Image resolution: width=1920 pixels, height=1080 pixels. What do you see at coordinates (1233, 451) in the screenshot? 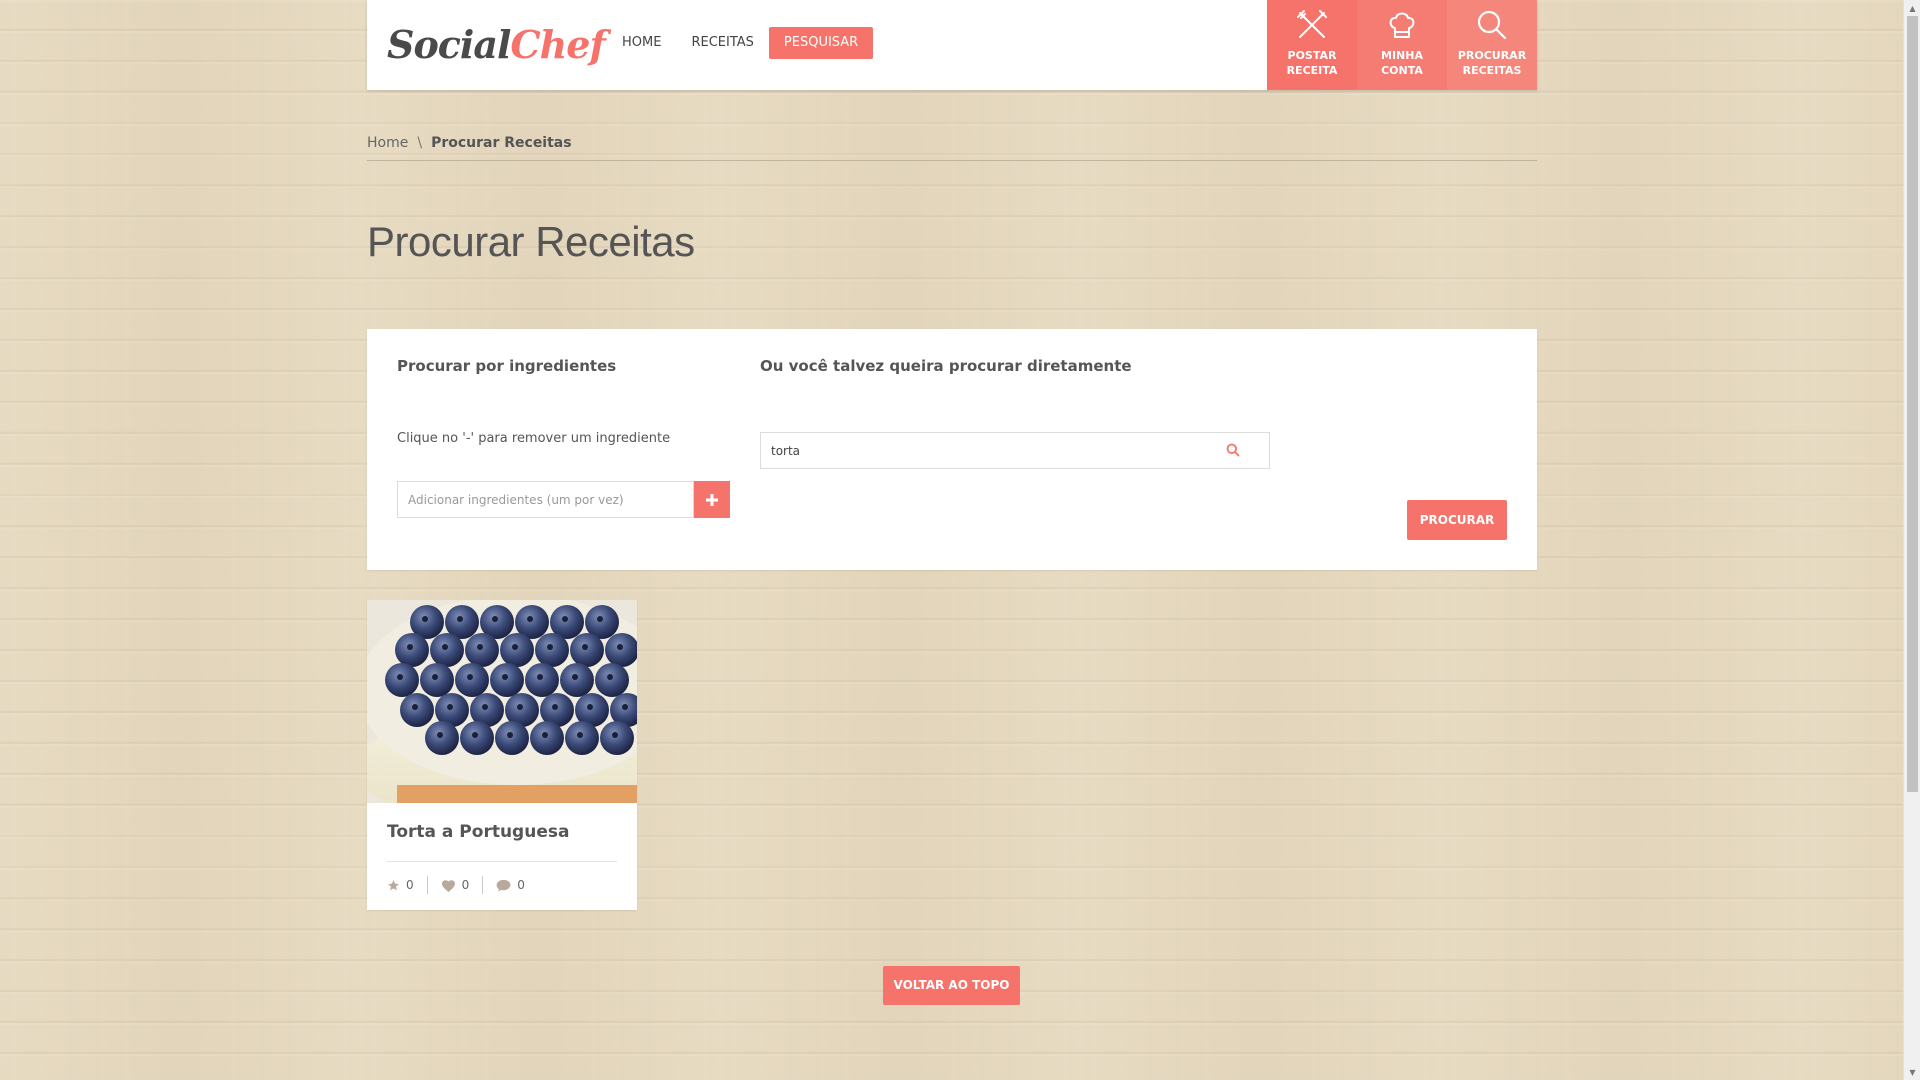
I see `search-input-icon` at bounding box center [1233, 451].